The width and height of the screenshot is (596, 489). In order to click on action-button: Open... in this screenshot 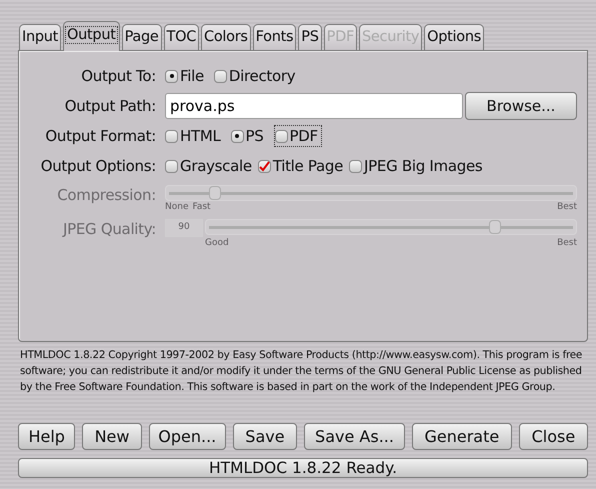, I will do `click(187, 436)`.